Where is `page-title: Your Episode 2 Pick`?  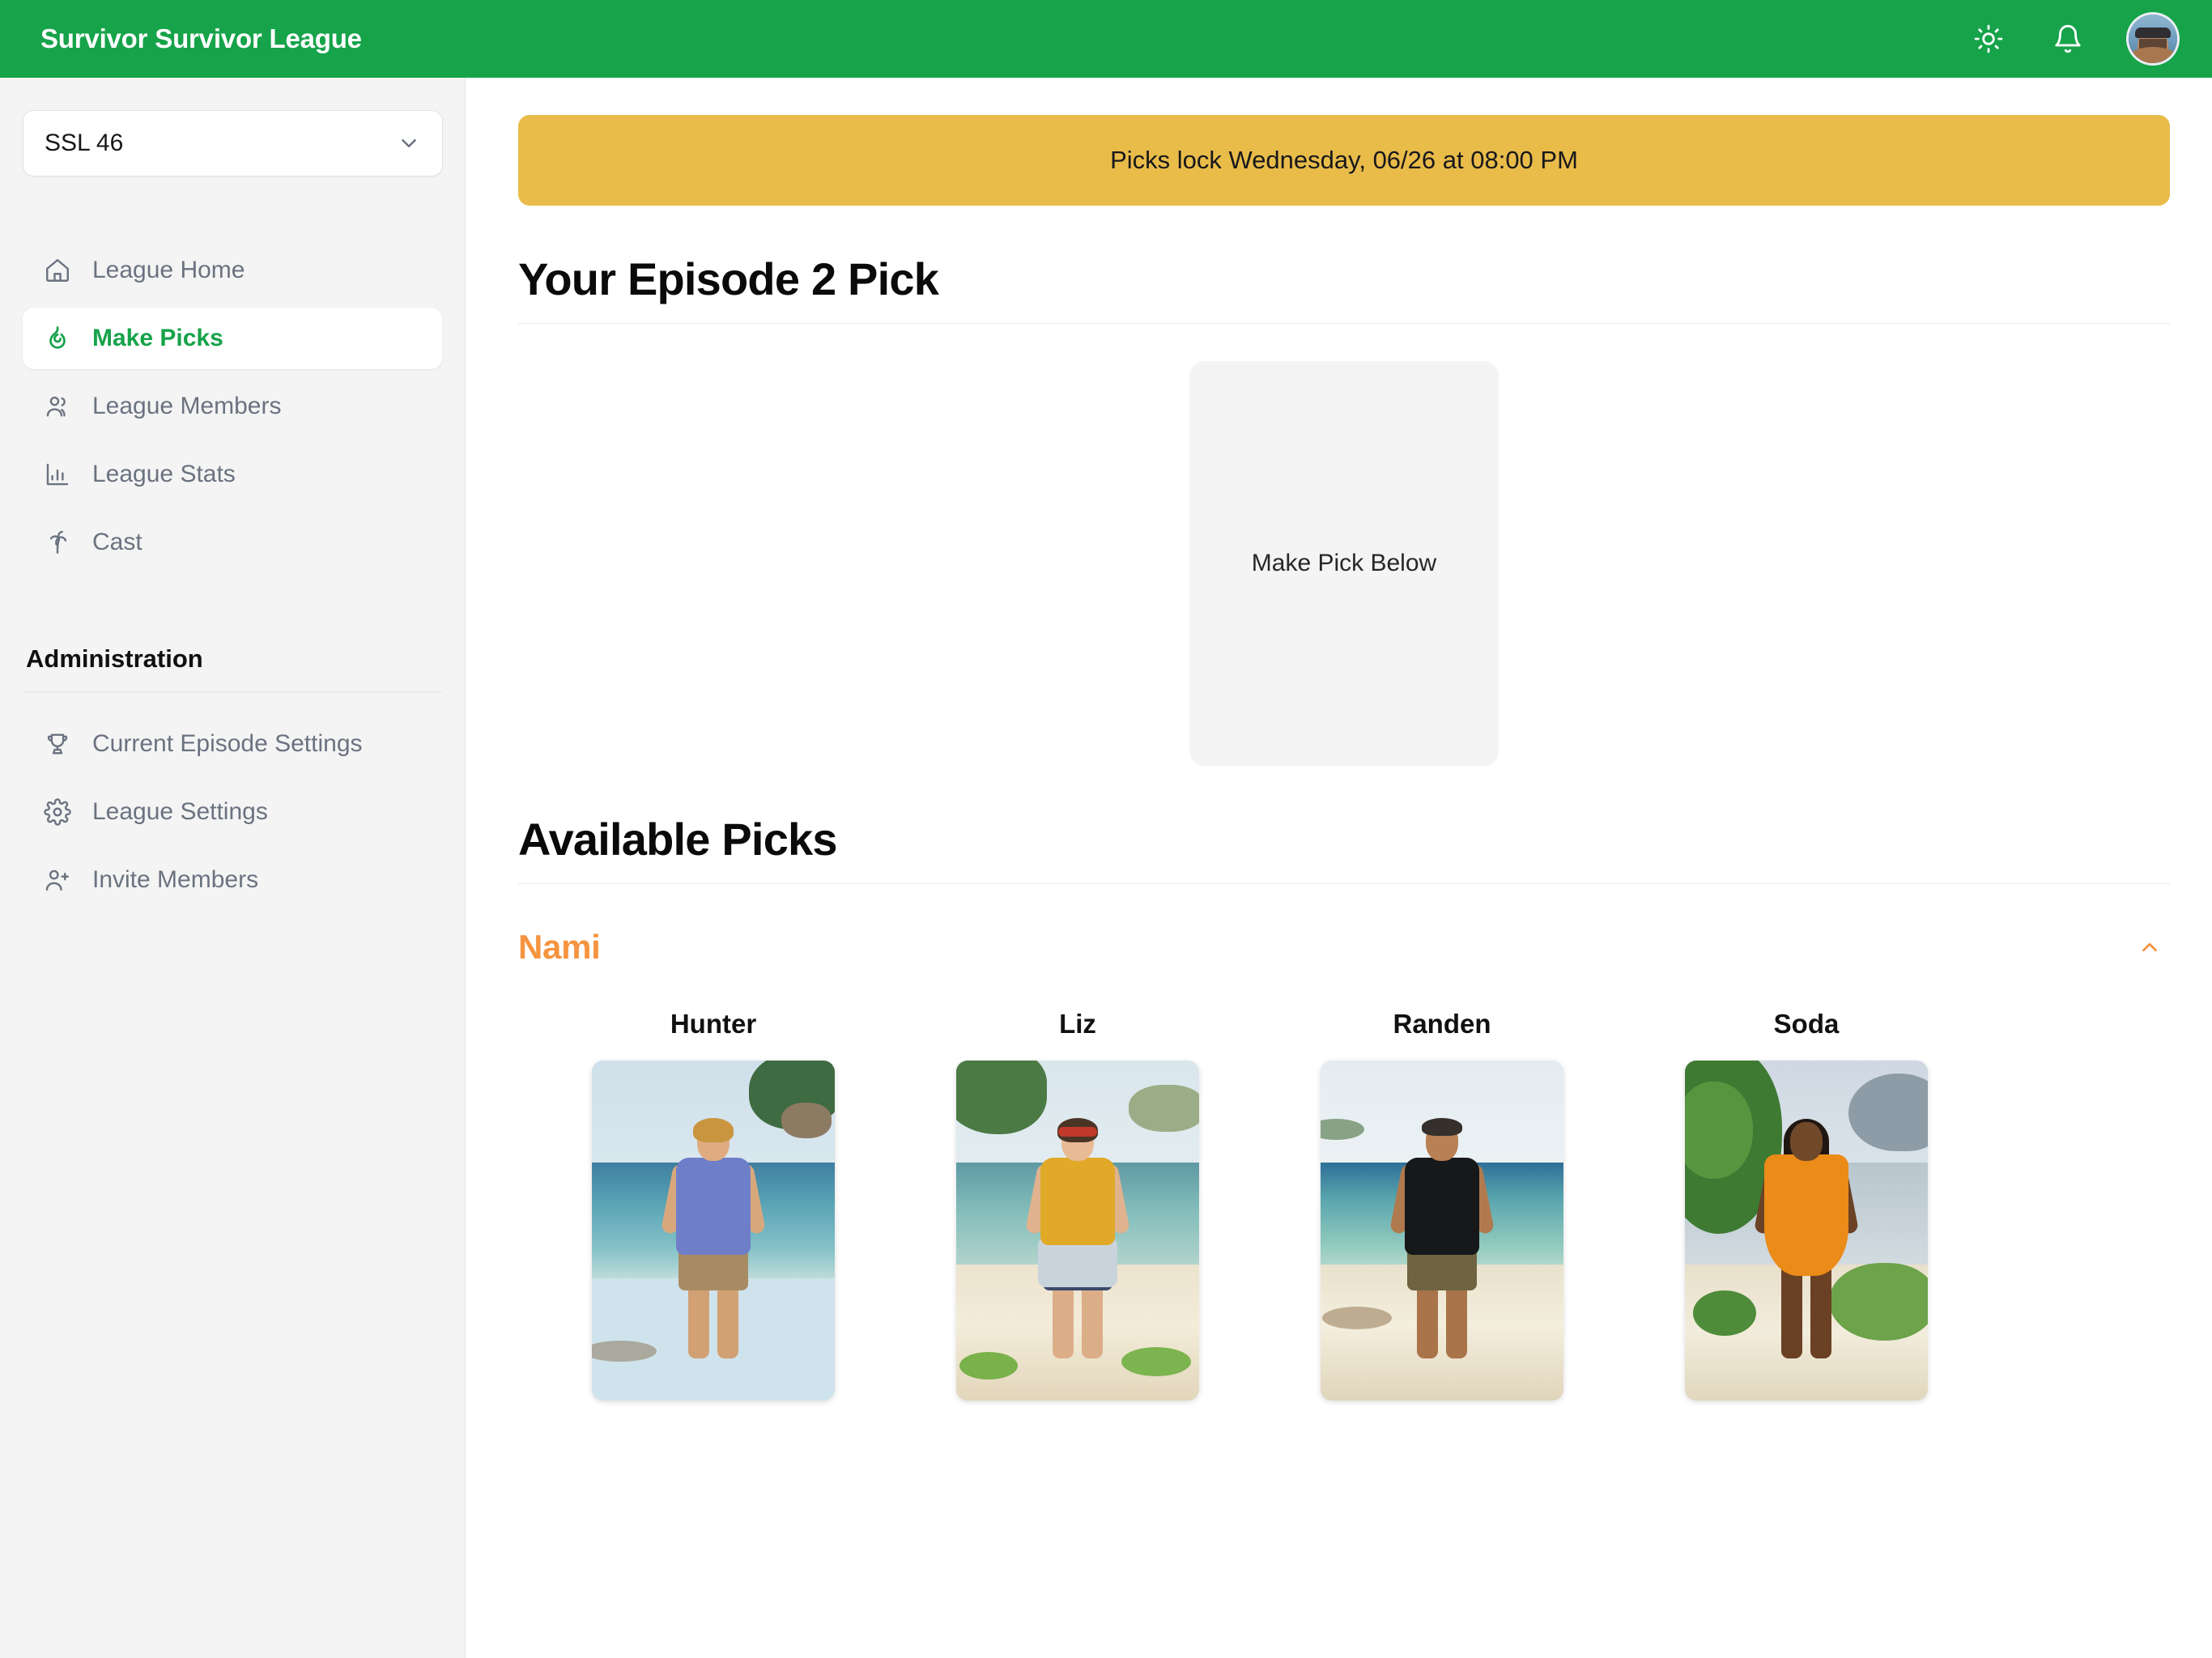
page-title: Your Episode 2 Pick is located at coordinates (1344, 288).